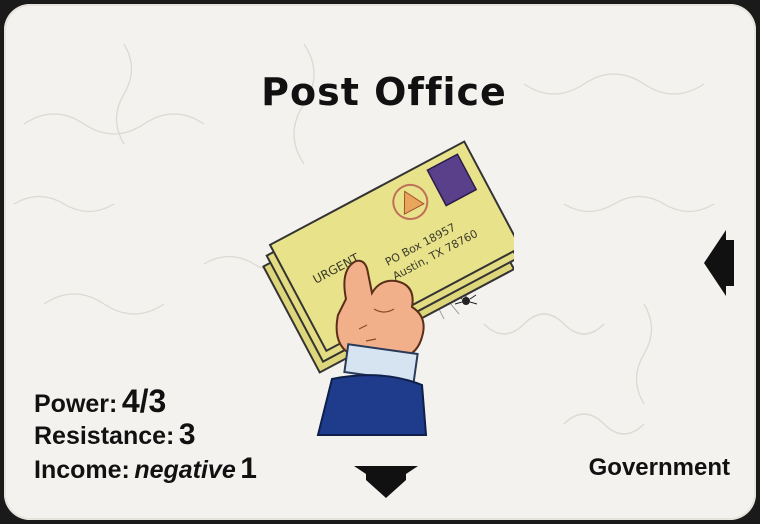 Image resolution: width=760 pixels, height=524 pixels. What do you see at coordinates (372, 405) in the screenshot?
I see `suit-sleeve` at bounding box center [372, 405].